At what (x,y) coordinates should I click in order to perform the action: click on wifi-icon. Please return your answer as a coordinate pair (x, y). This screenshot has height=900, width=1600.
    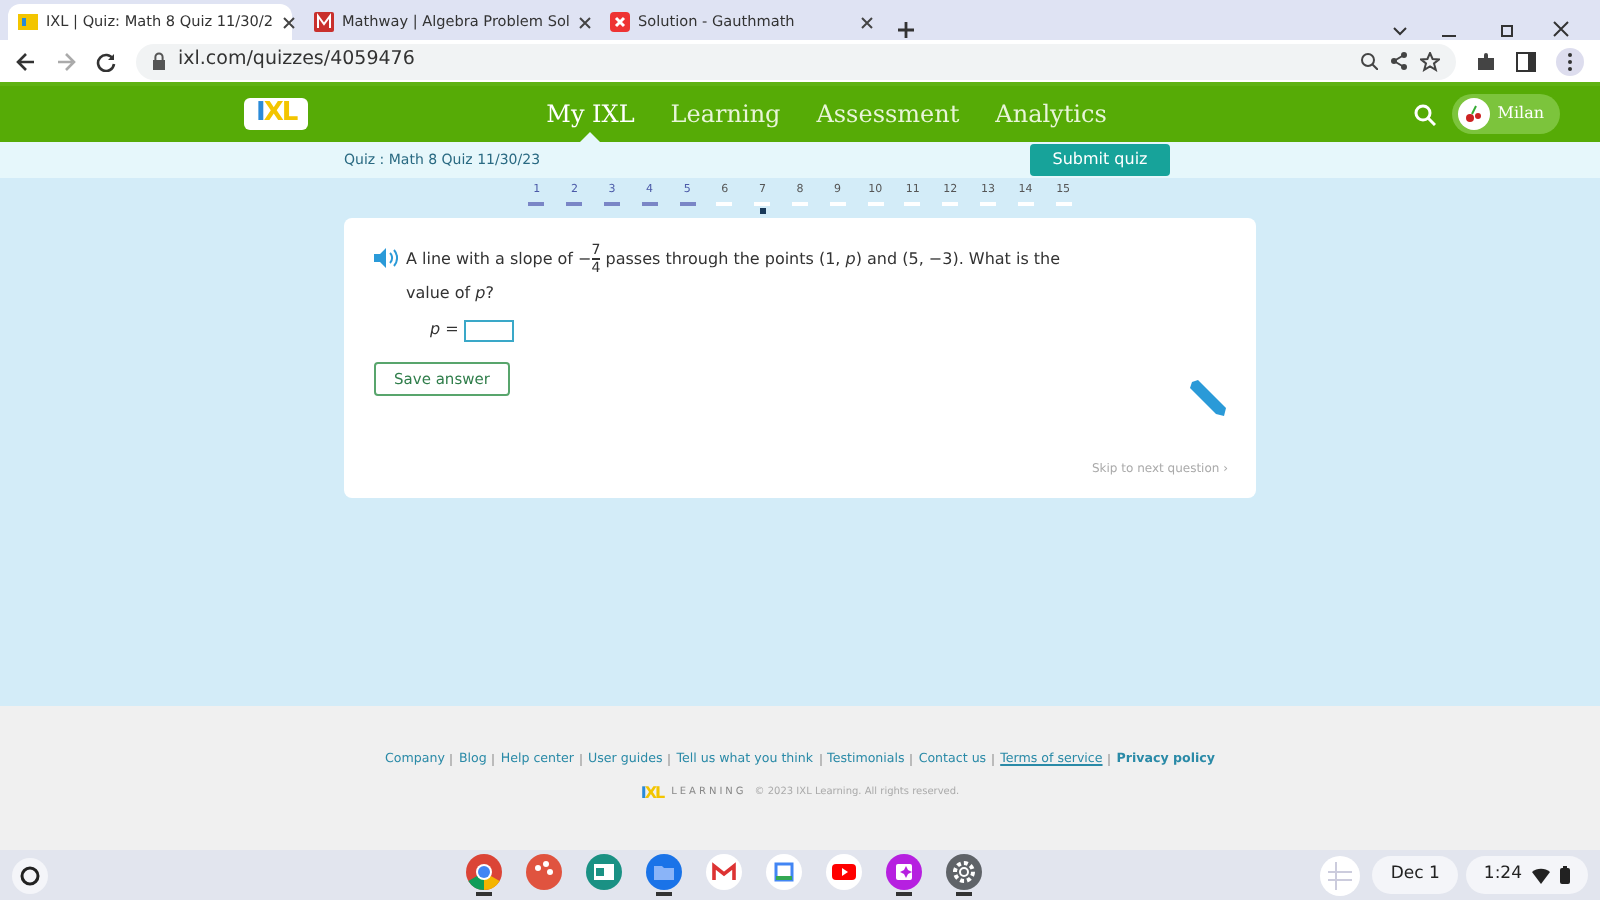
    Looking at the image, I should click on (1541, 875).